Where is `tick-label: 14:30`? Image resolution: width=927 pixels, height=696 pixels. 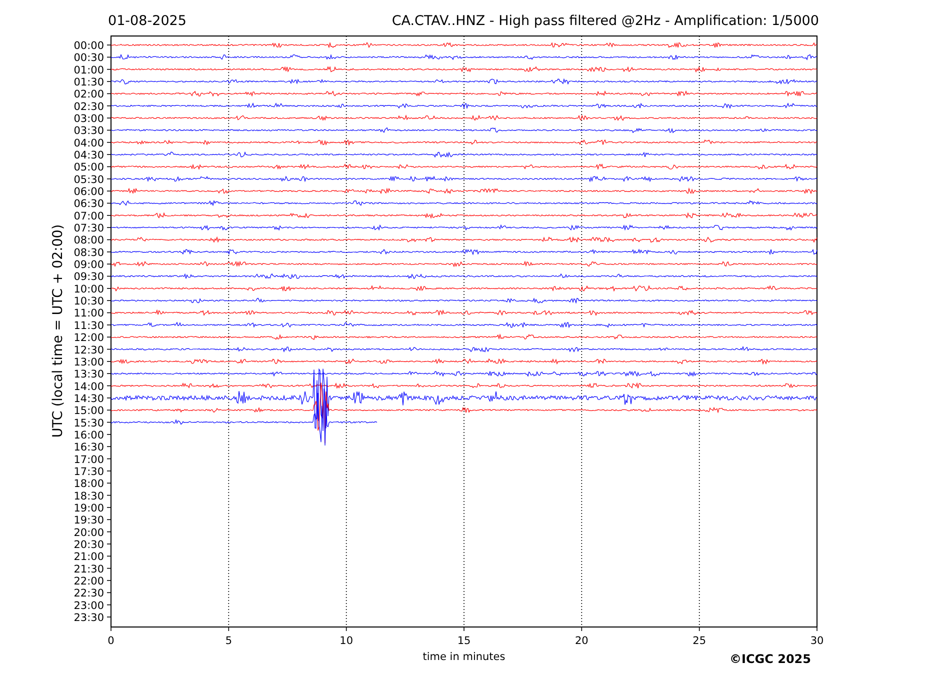 tick-label: 14:30 is located at coordinates (89, 398).